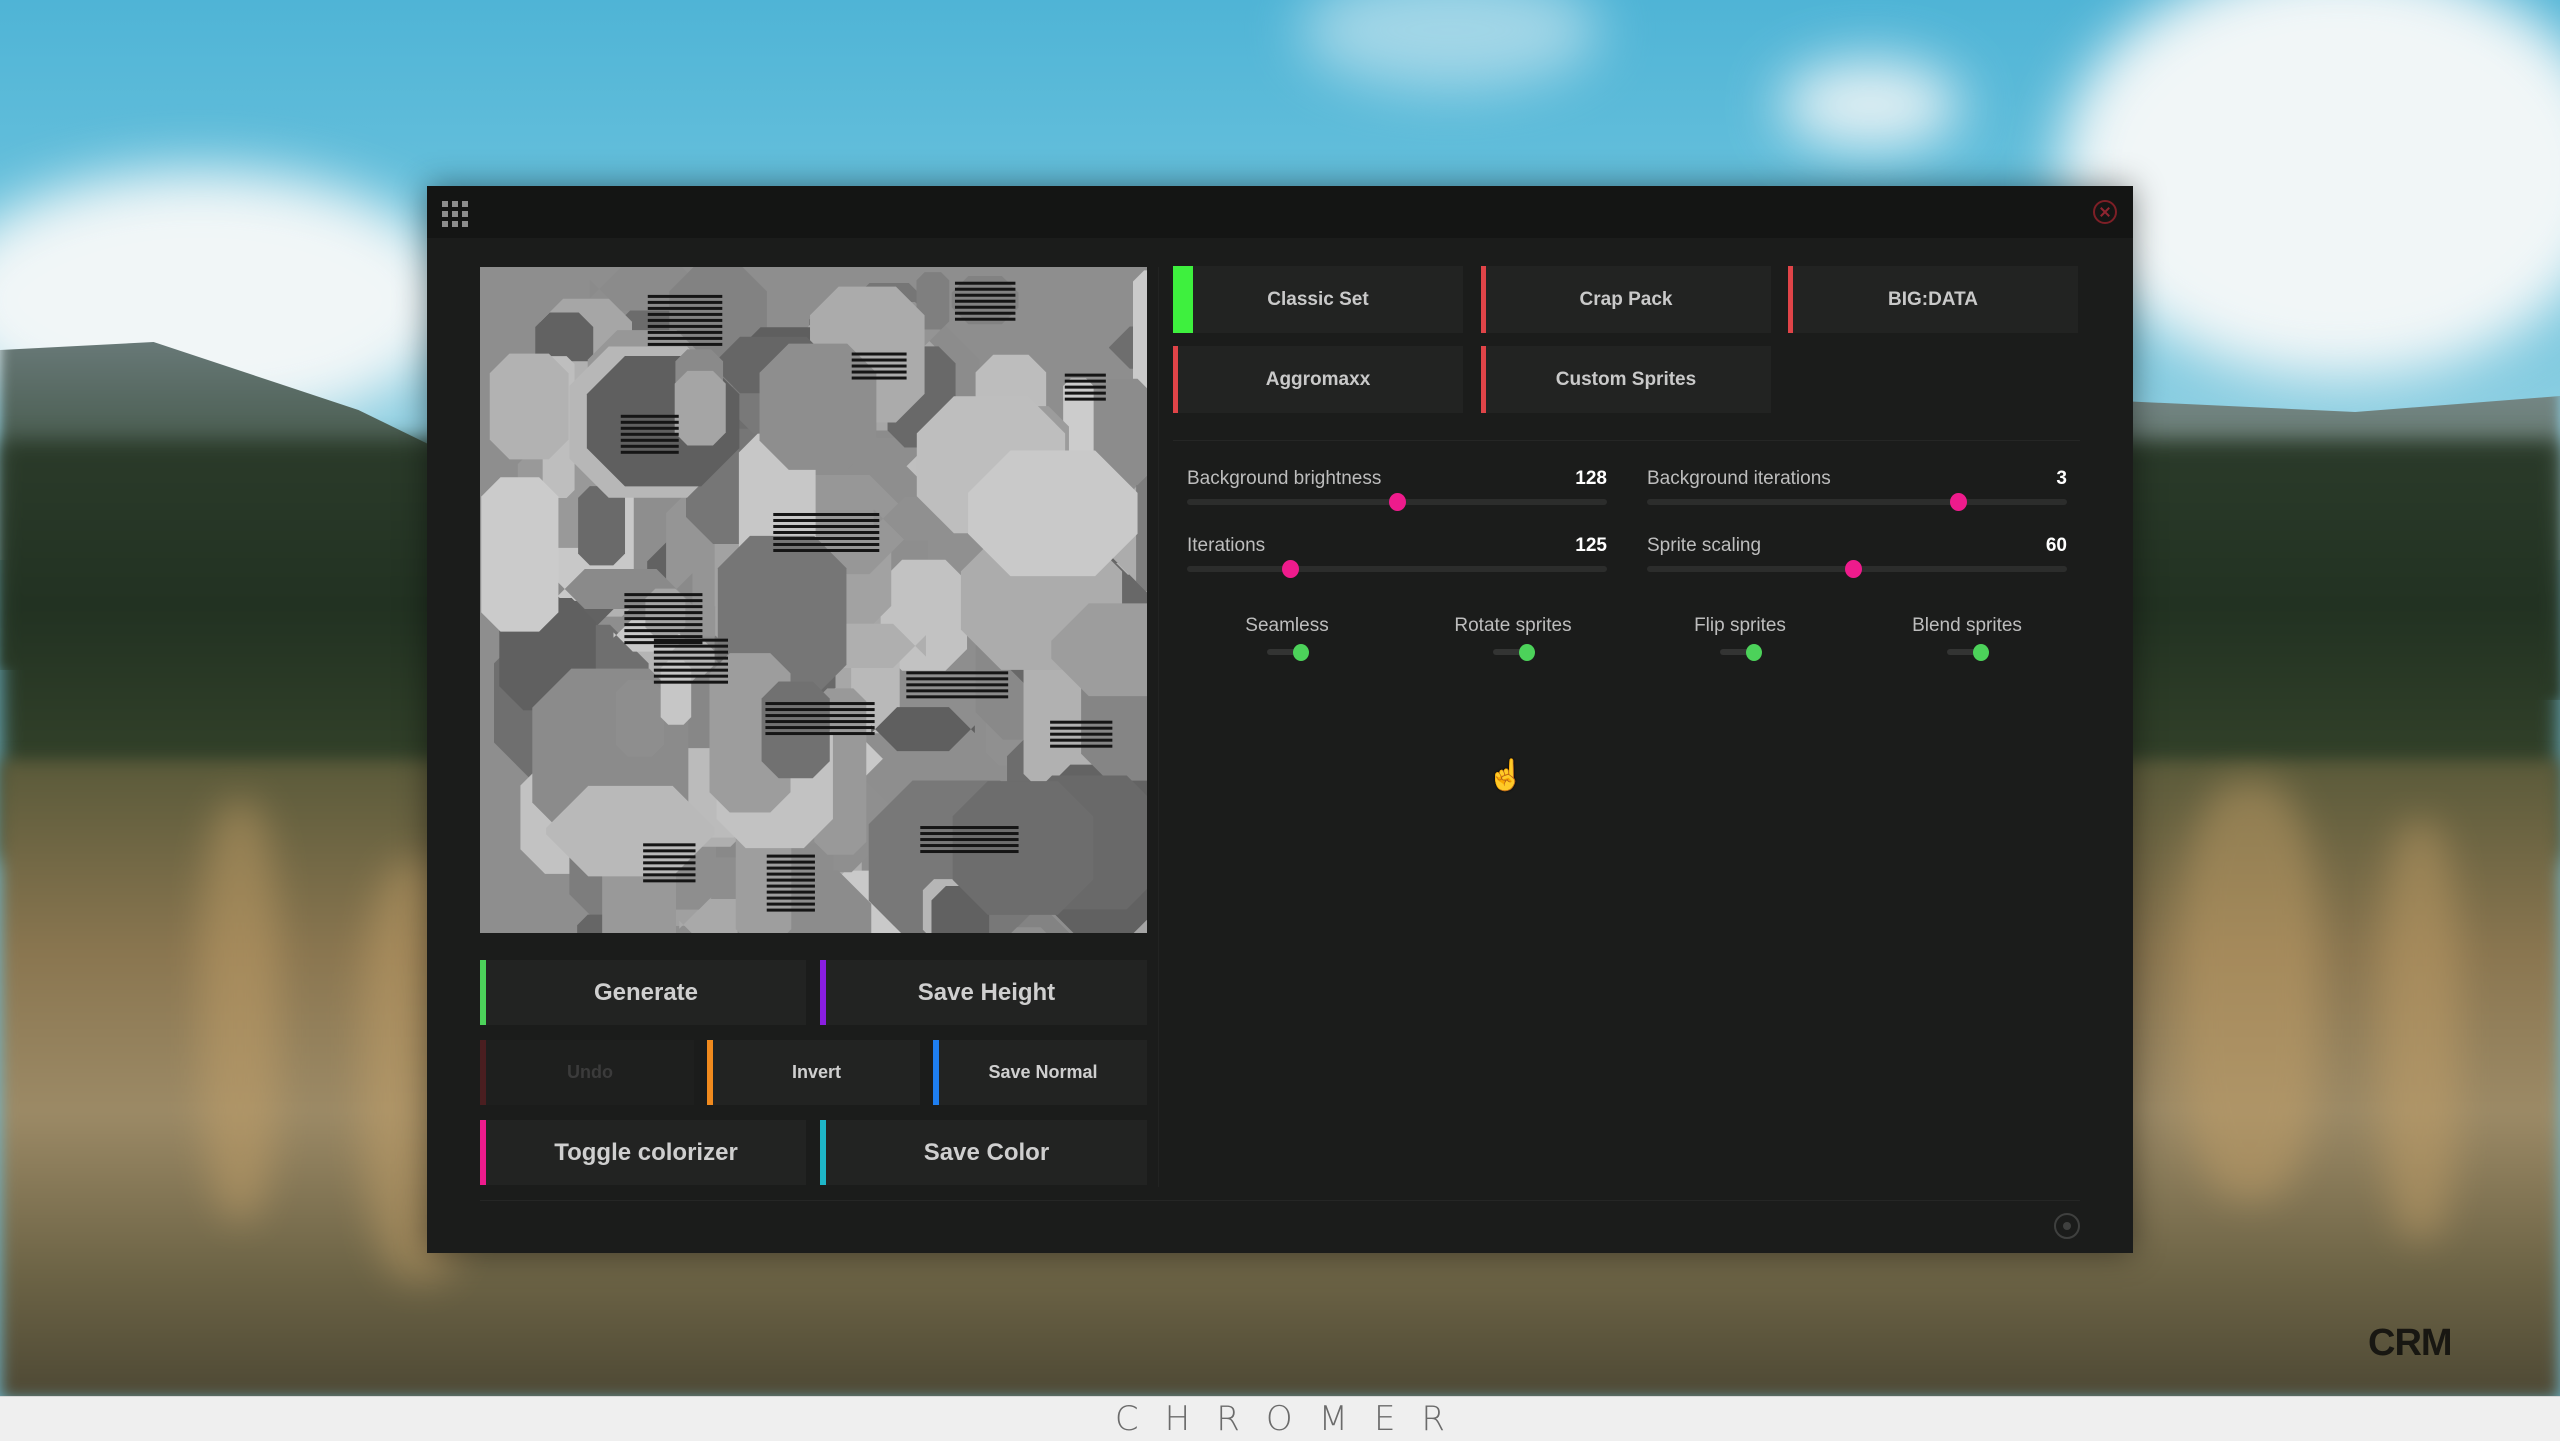 The height and width of the screenshot is (1441, 2560). Describe the element at coordinates (2105, 212) in the screenshot. I see `close-icon` at that location.